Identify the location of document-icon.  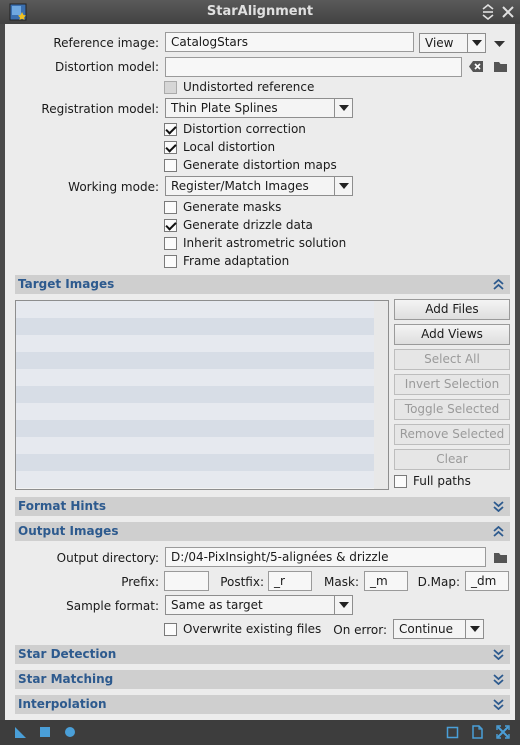
(477, 732).